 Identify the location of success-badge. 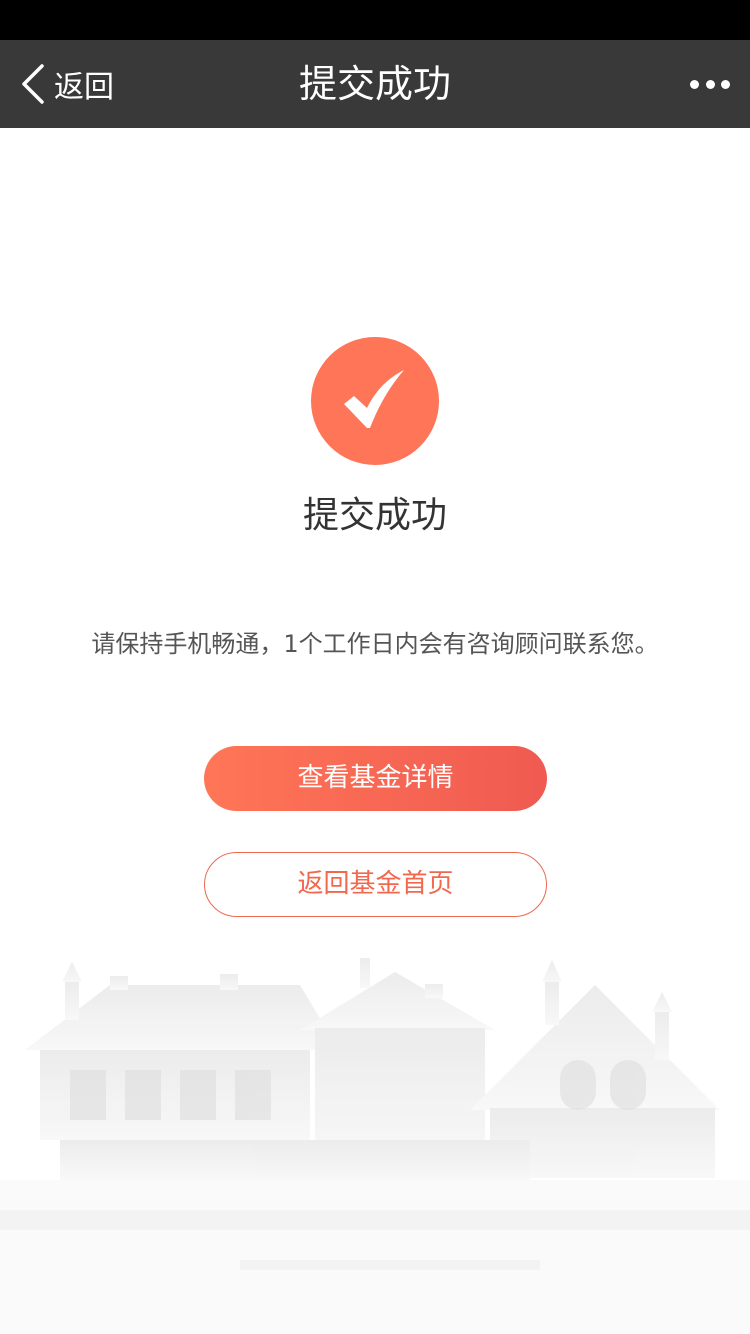
(375, 401).